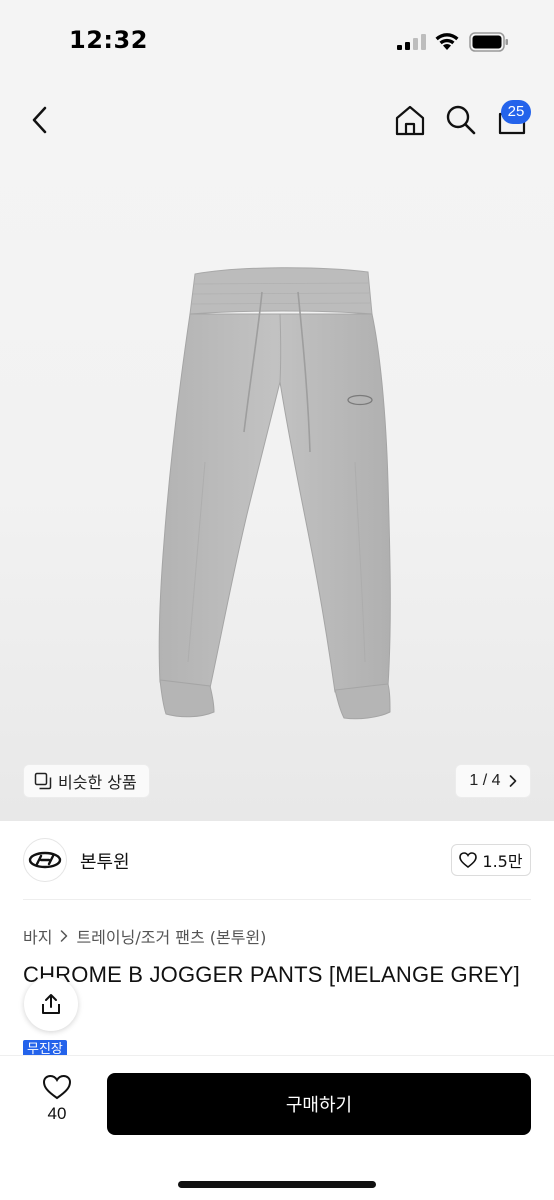 The image size is (554, 1200). I want to click on home-icon, so click(410, 120).